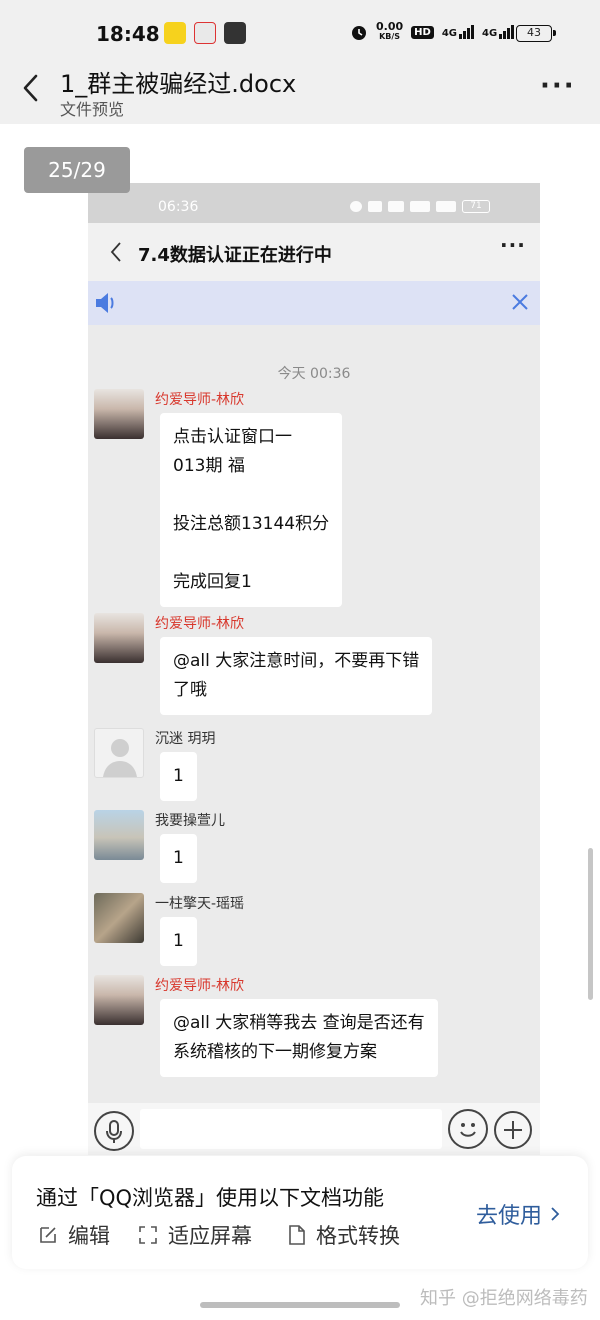  I want to click on feature-fit-screen: 适应屏幕, so click(195, 1235).